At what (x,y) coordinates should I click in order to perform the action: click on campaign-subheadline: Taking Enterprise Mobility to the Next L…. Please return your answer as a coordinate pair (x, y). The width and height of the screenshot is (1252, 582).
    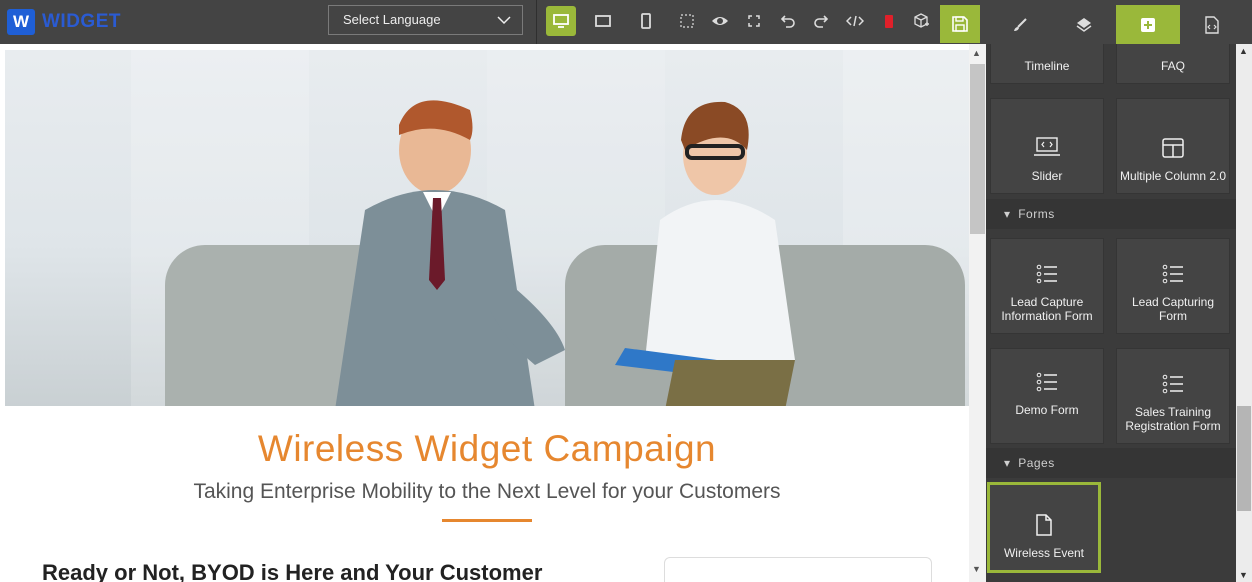
    Looking at the image, I should click on (487, 492).